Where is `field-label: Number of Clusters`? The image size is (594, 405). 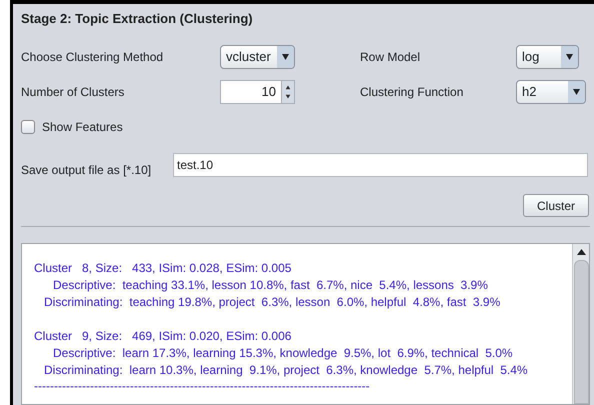 field-label: Number of Clusters is located at coordinates (73, 92).